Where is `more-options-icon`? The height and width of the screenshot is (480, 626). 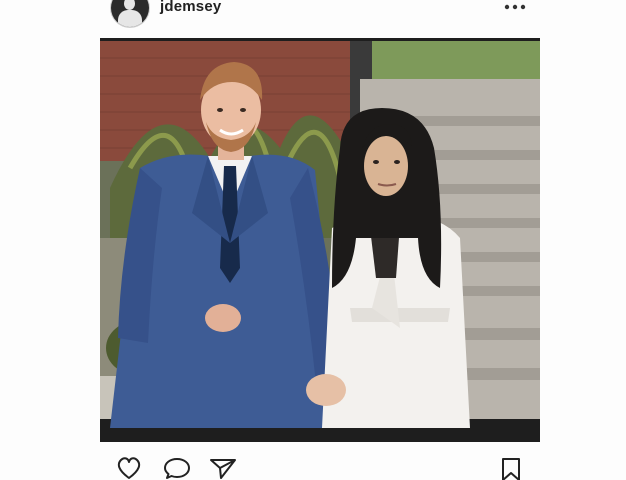 more-options-icon is located at coordinates (515, 7).